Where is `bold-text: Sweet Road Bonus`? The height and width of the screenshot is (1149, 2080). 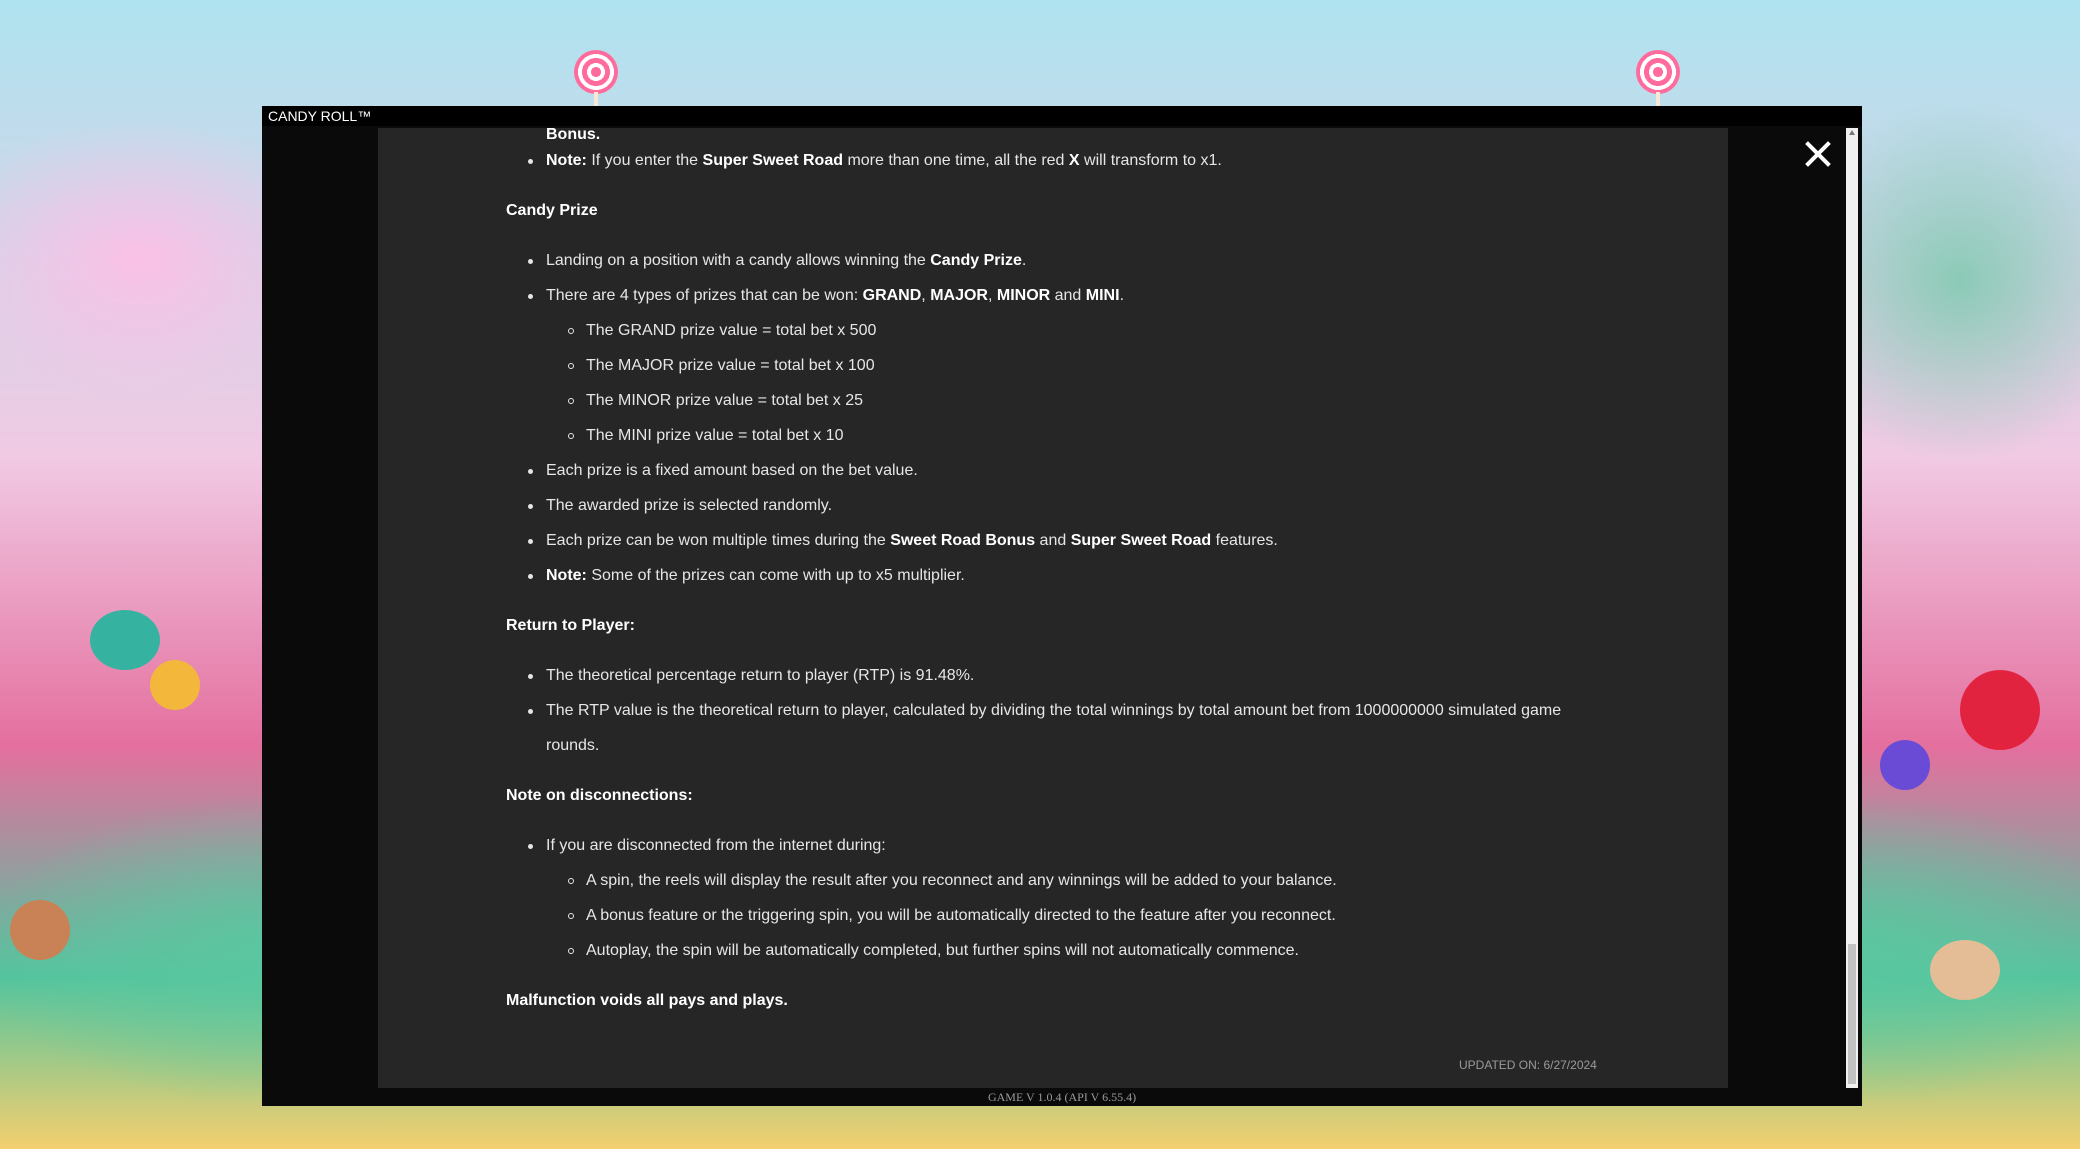 bold-text: Sweet Road Bonus is located at coordinates (963, 540).